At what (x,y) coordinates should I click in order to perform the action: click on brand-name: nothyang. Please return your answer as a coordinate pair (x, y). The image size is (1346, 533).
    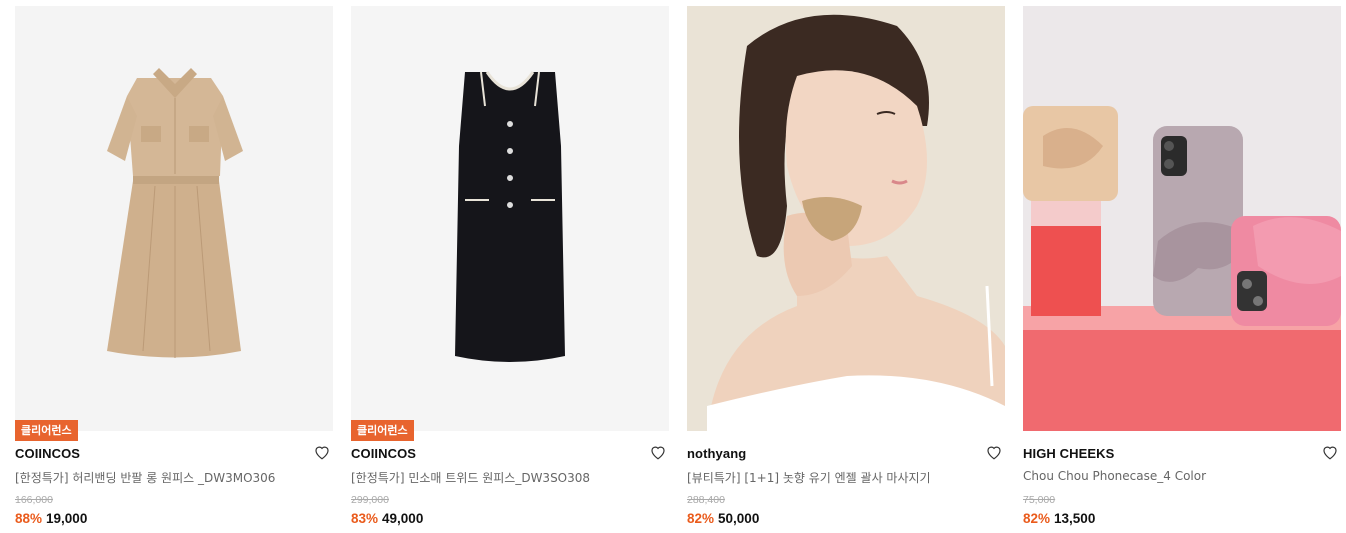
    Looking at the image, I should click on (716, 453).